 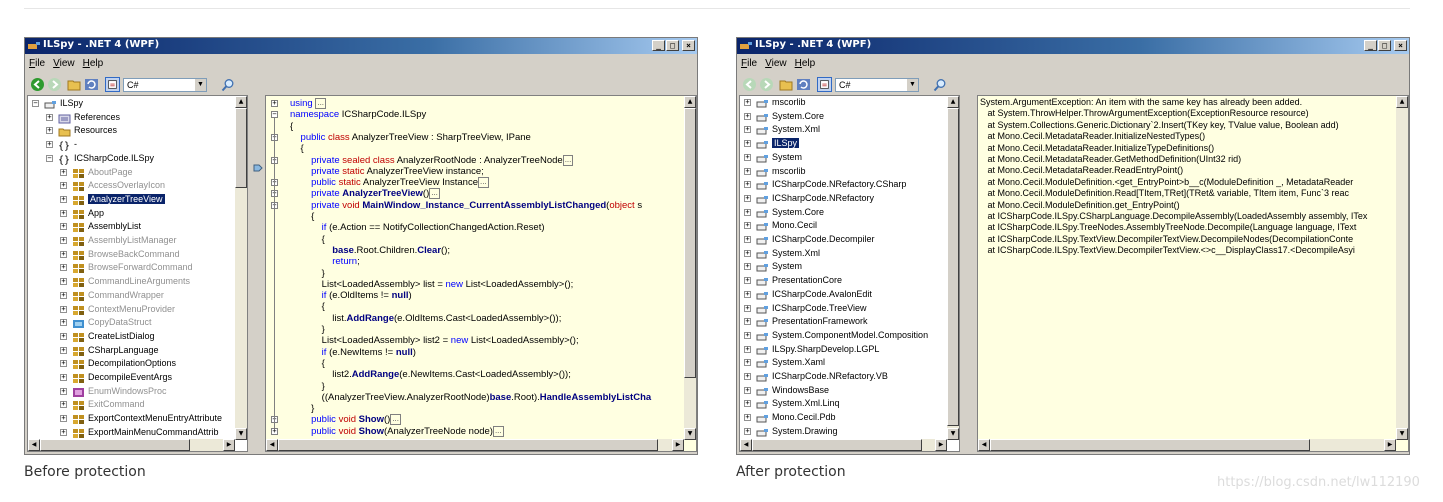 I want to click on tree-node: + CopyDataStruct, so click(x=132, y=323).